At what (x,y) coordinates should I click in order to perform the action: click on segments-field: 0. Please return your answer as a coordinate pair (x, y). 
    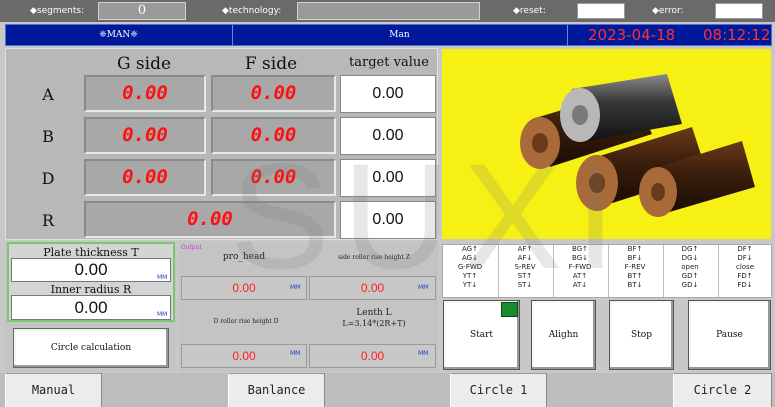
    Looking at the image, I should click on (142, 11).